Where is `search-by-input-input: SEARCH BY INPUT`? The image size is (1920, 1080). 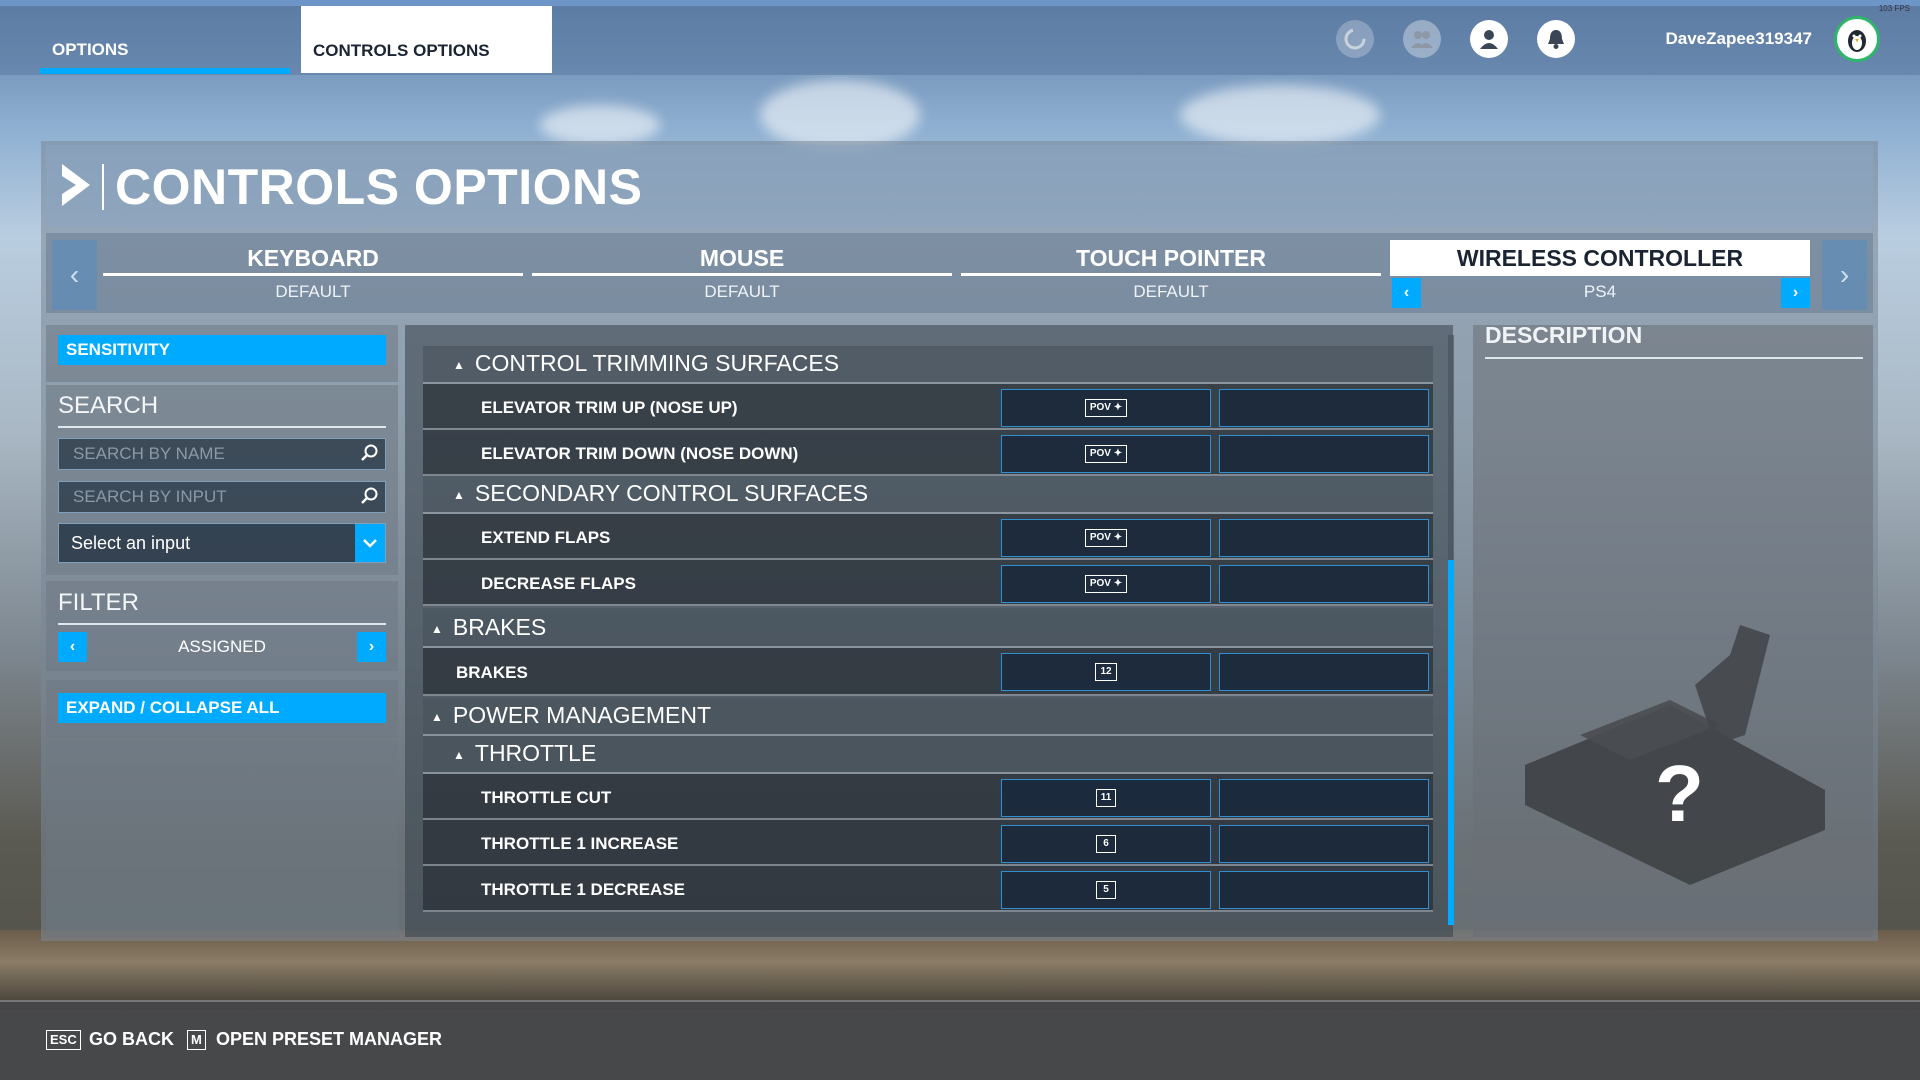
search-by-input-input: SEARCH BY INPUT is located at coordinates (222, 497).